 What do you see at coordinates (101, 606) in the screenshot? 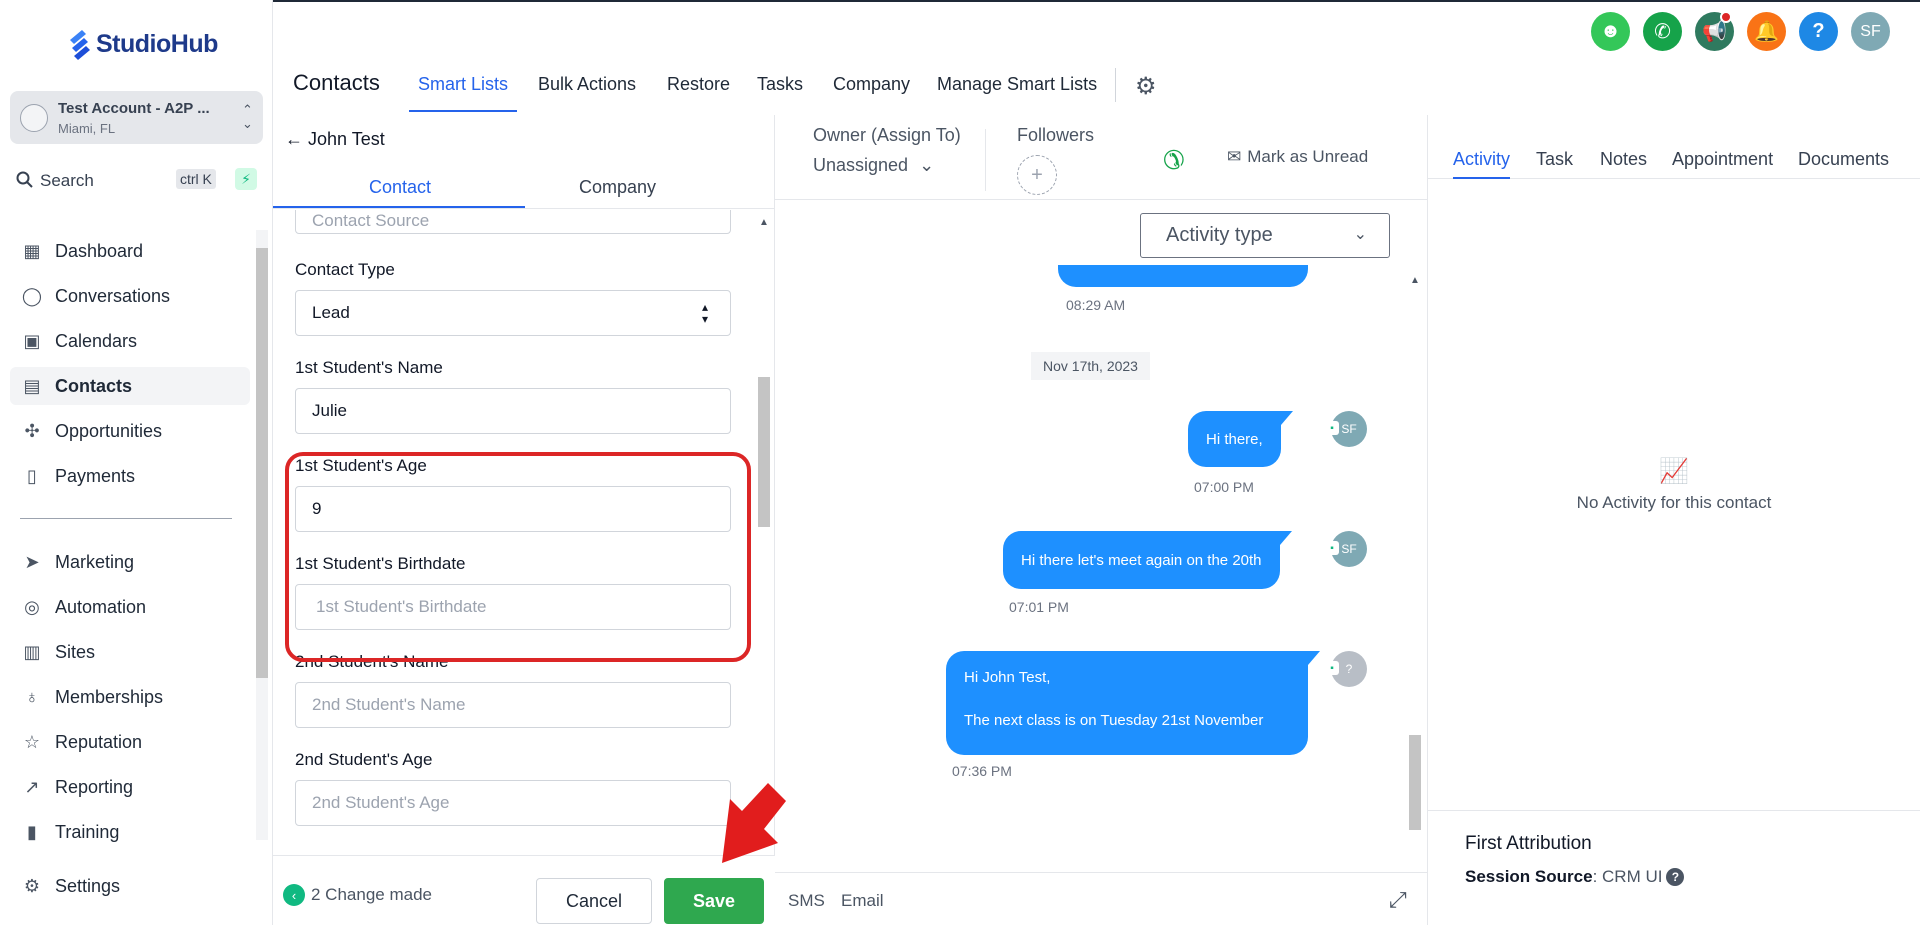
I see `sidebar-item-label: Automation` at bounding box center [101, 606].